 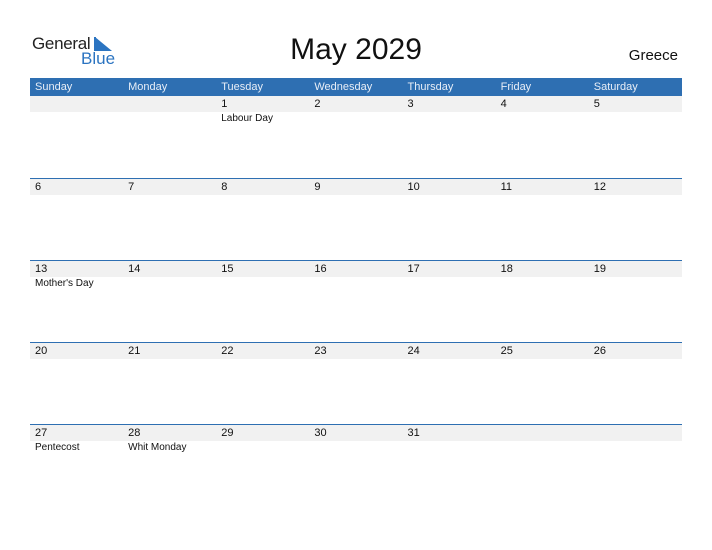 What do you see at coordinates (413, 187) in the screenshot?
I see `day-number: 10` at bounding box center [413, 187].